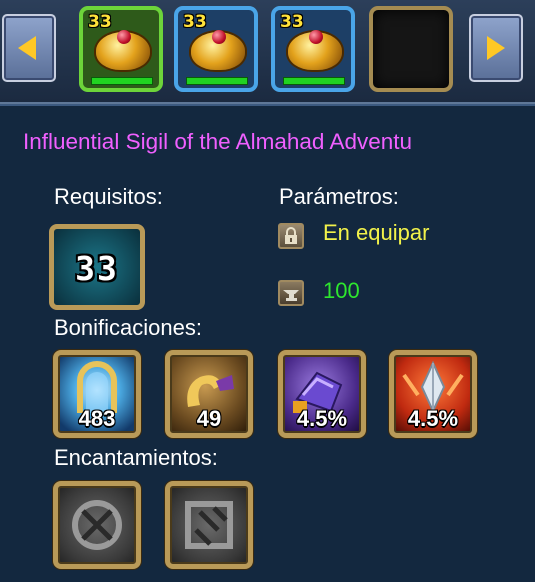 The image size is (535, 582). I want to click on required-level-icon: 33, so click(97, 267).